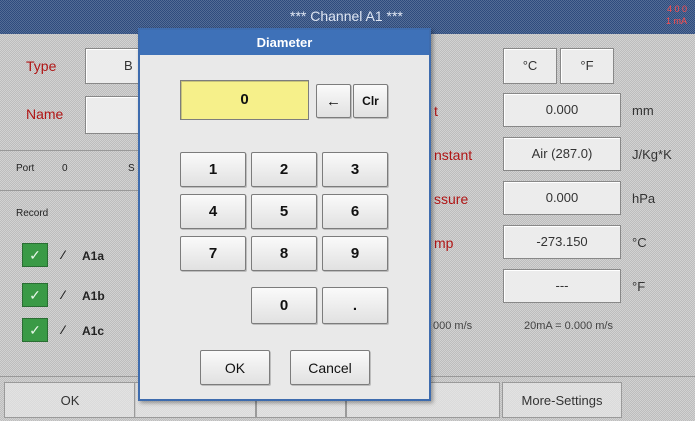 The width and height of the screenshot is (695, 421). I want to click on key-3: 3, so click(355, 169).